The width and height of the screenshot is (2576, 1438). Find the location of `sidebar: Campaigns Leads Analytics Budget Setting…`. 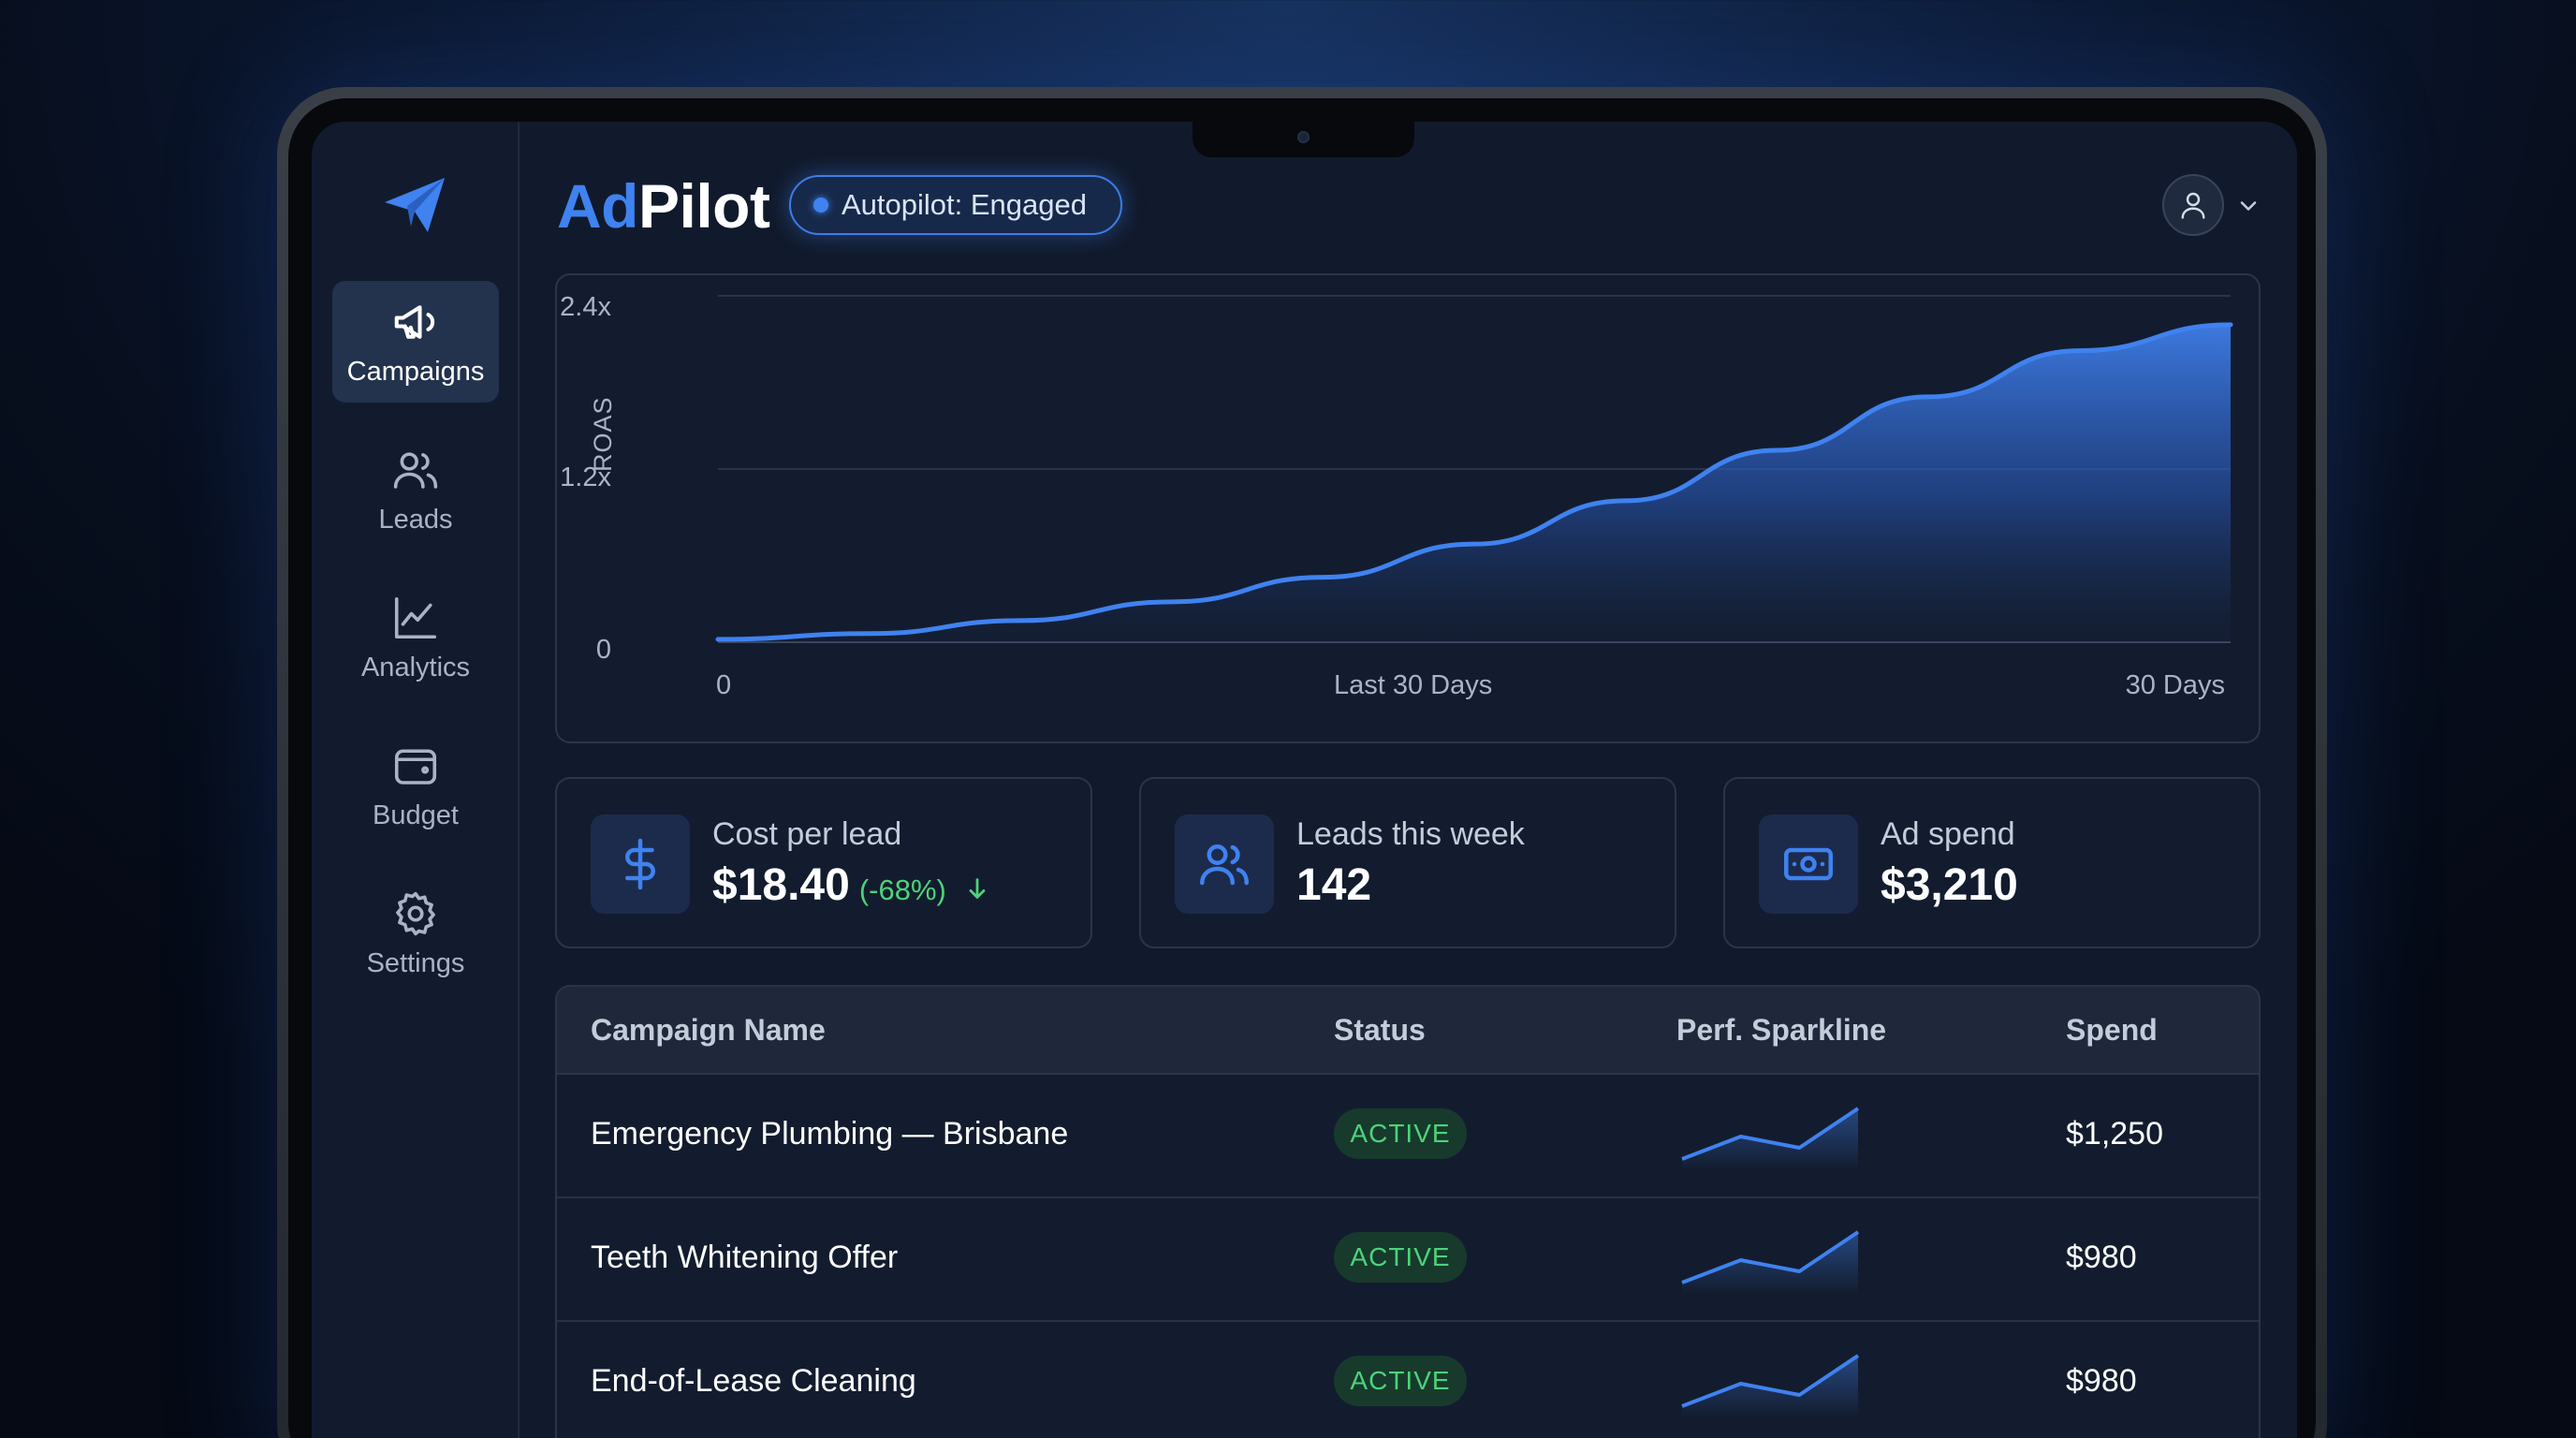

sidebar: Campaigns Leads Analytics Budget Setting… is located at coordinates (416, 780).